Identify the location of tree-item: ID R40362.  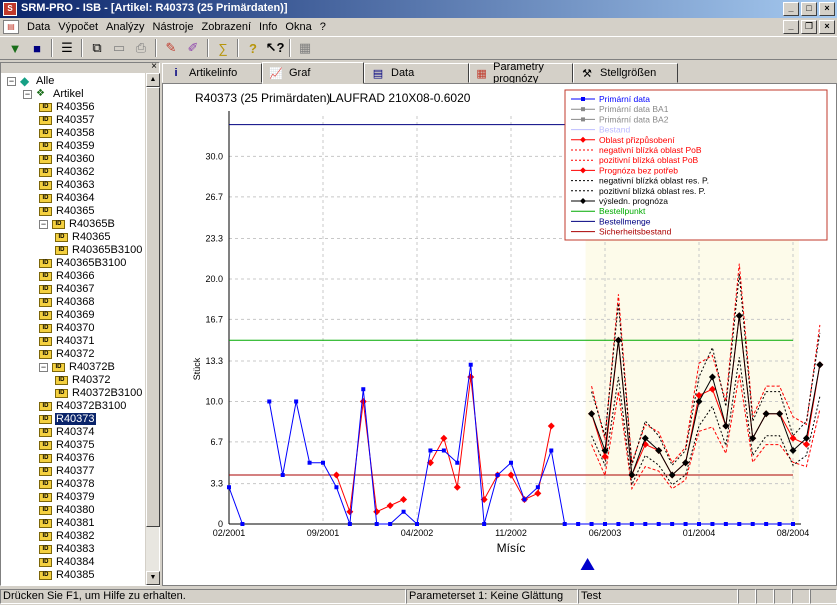
(67, 172).